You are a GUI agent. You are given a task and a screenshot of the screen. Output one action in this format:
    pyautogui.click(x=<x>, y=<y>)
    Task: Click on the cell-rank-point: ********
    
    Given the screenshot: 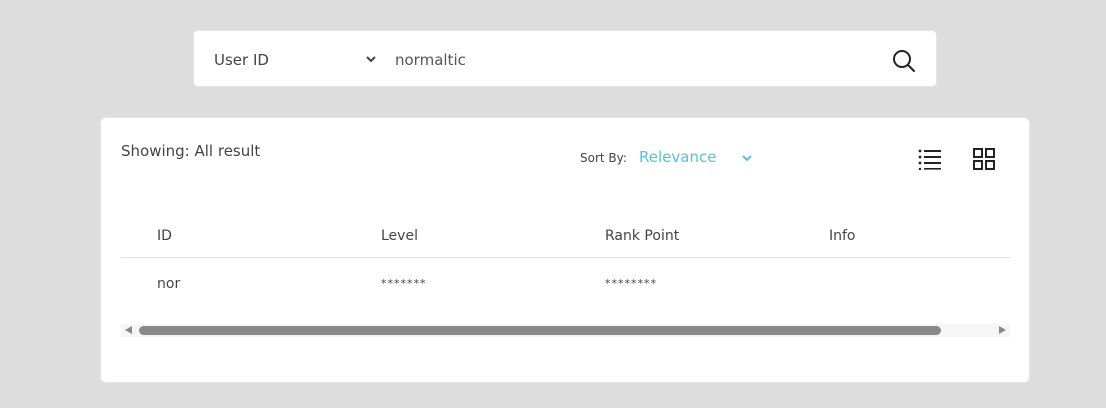 What is the action you would take?
    pyautogui.click(x=631, y=283)
    